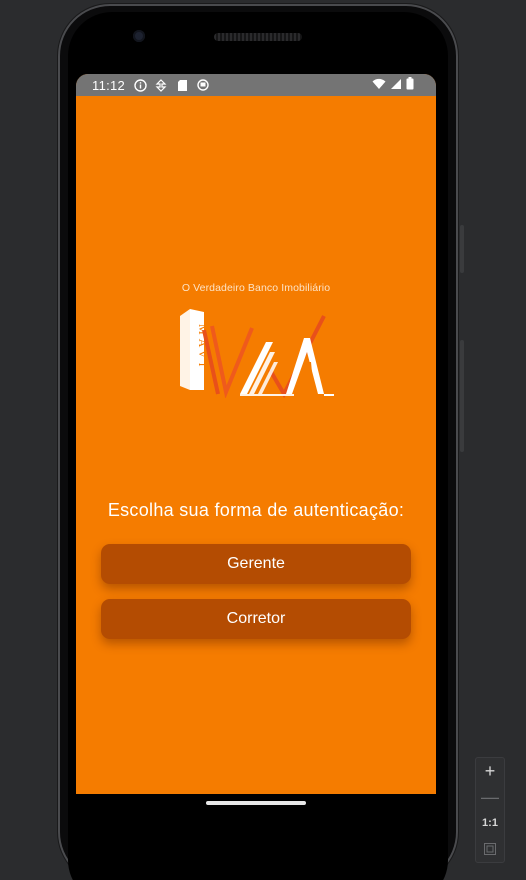  I want to click on actual-size-button: 1:1, so click(490, 823).